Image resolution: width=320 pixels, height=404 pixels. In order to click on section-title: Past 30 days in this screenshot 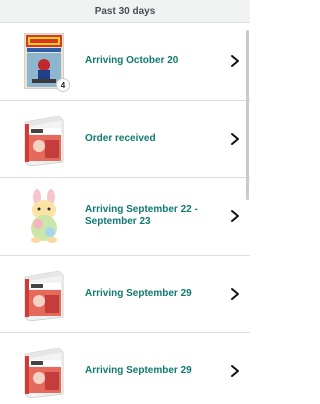, I will do `click(125, 11)`.